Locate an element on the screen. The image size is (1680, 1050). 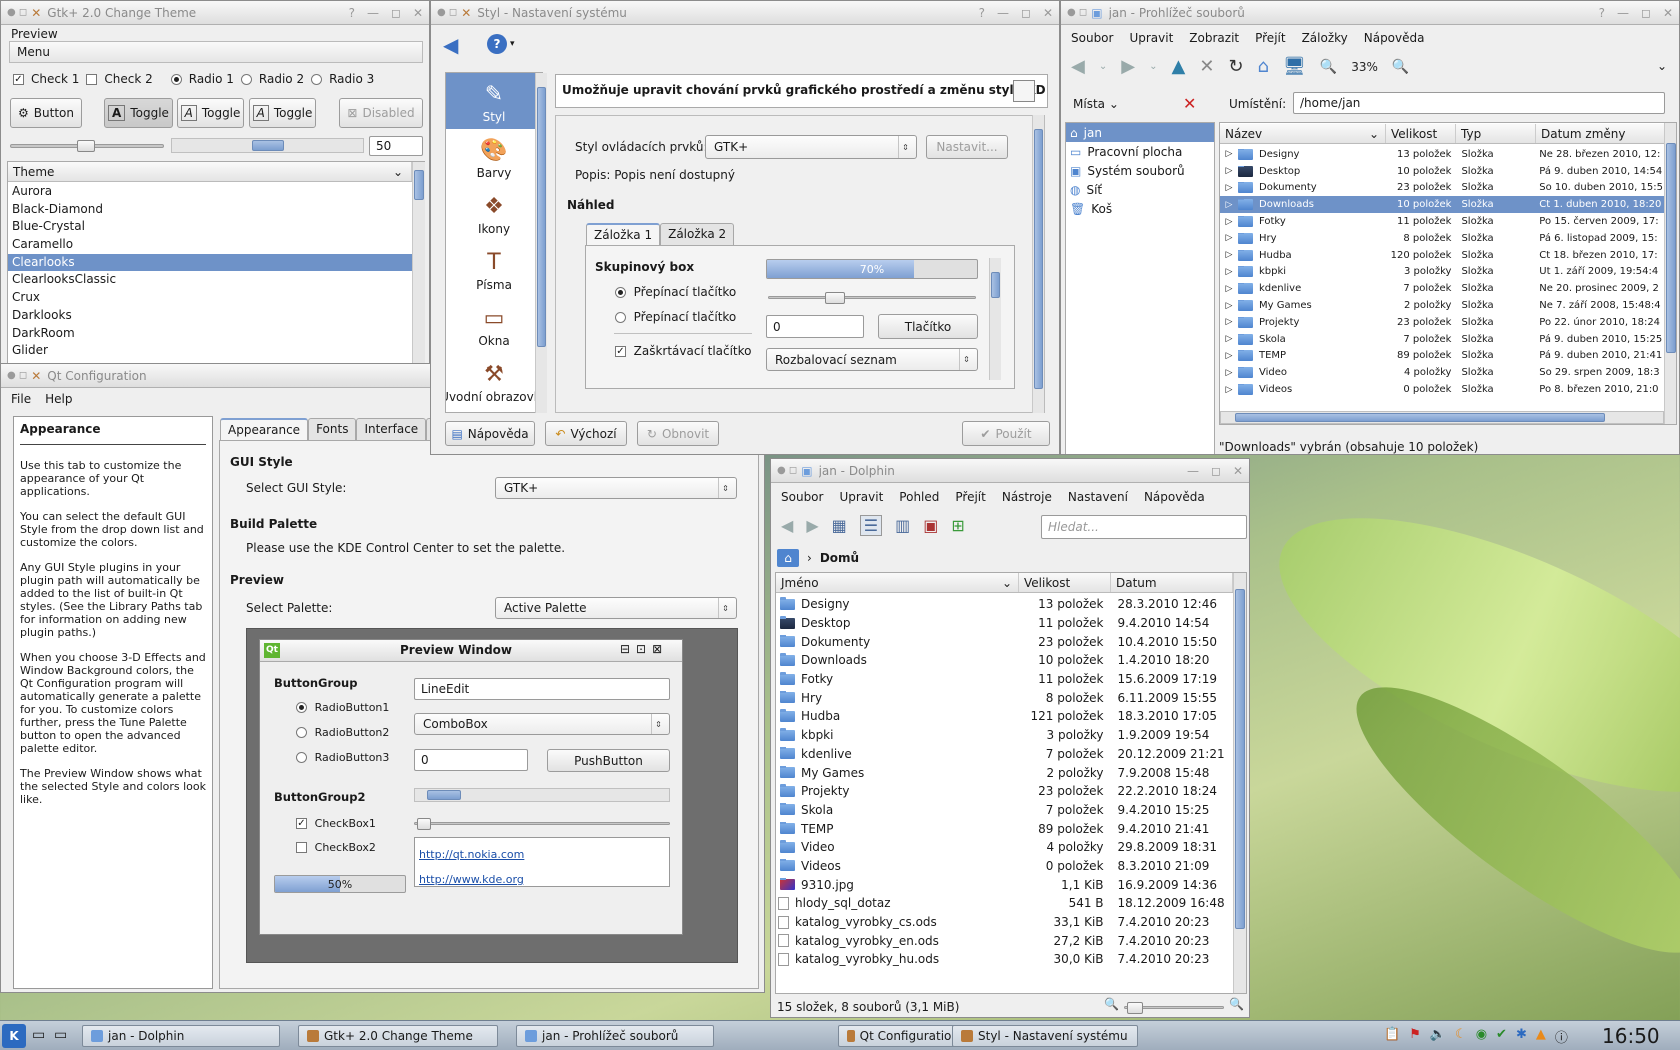
pw-slider is located at coordinates (542, 824).